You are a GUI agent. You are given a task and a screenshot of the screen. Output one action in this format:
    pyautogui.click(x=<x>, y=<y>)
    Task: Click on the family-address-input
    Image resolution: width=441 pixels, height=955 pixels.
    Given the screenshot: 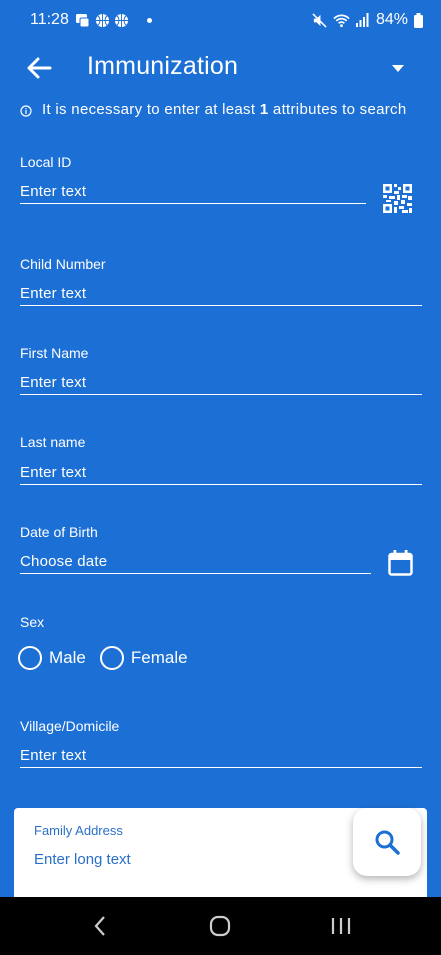 What is the action you would take?
    pyautogui.click(x=184, y=859)
    